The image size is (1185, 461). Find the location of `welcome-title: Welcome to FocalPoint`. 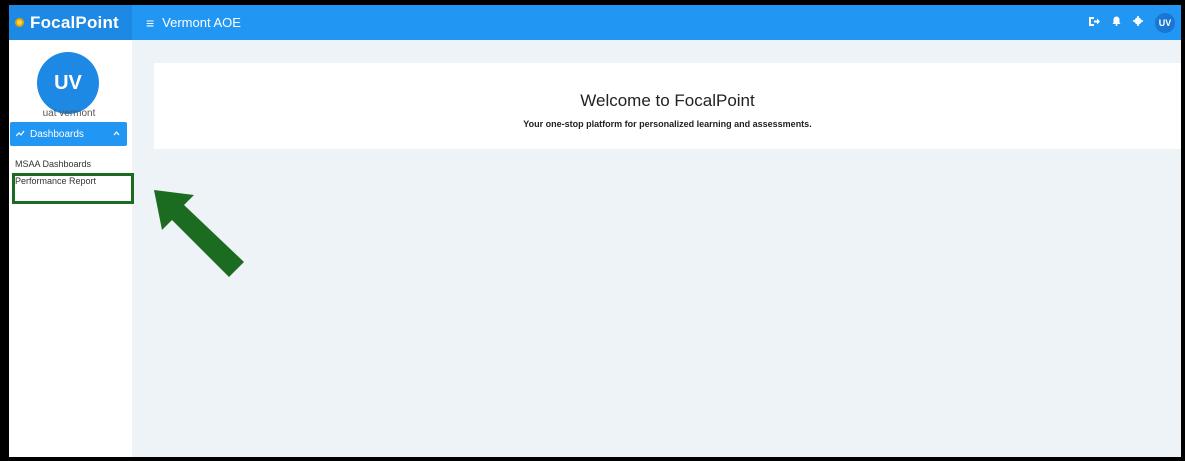

welcome-title: Welcome to FocalPoint is located at coordinates (667, 100).